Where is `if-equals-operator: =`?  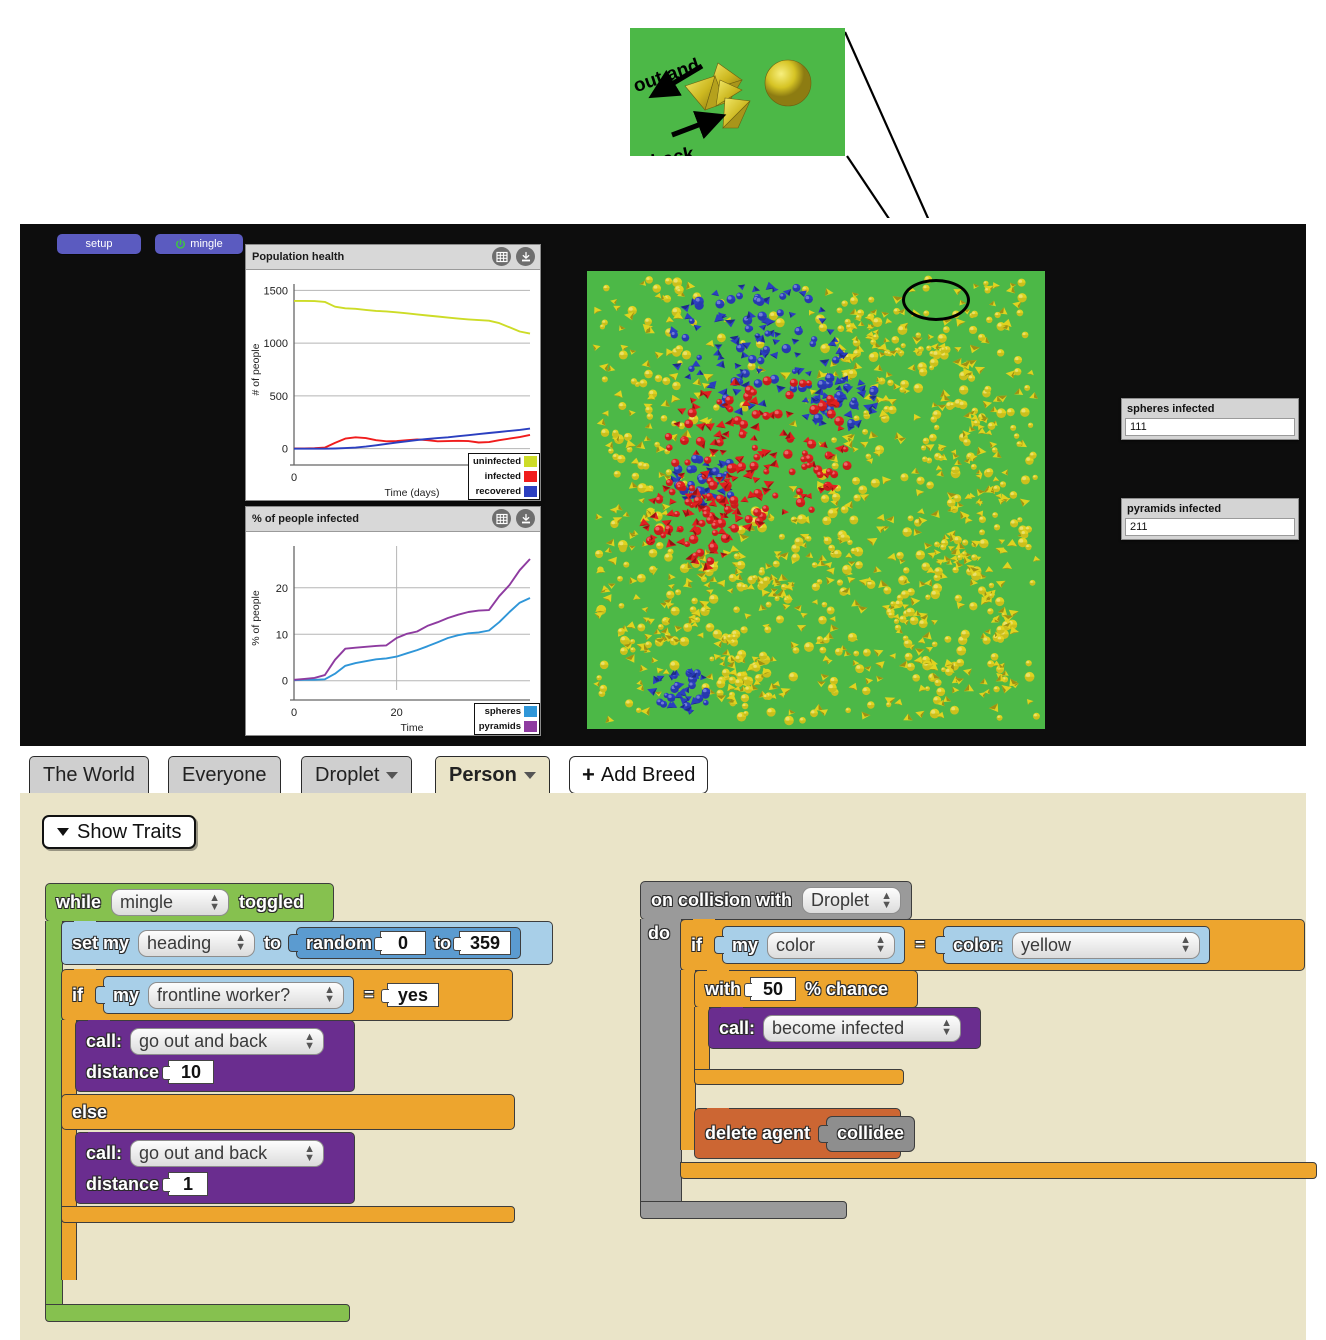
if-equals-operator: = is located at coordinates (369, 994).